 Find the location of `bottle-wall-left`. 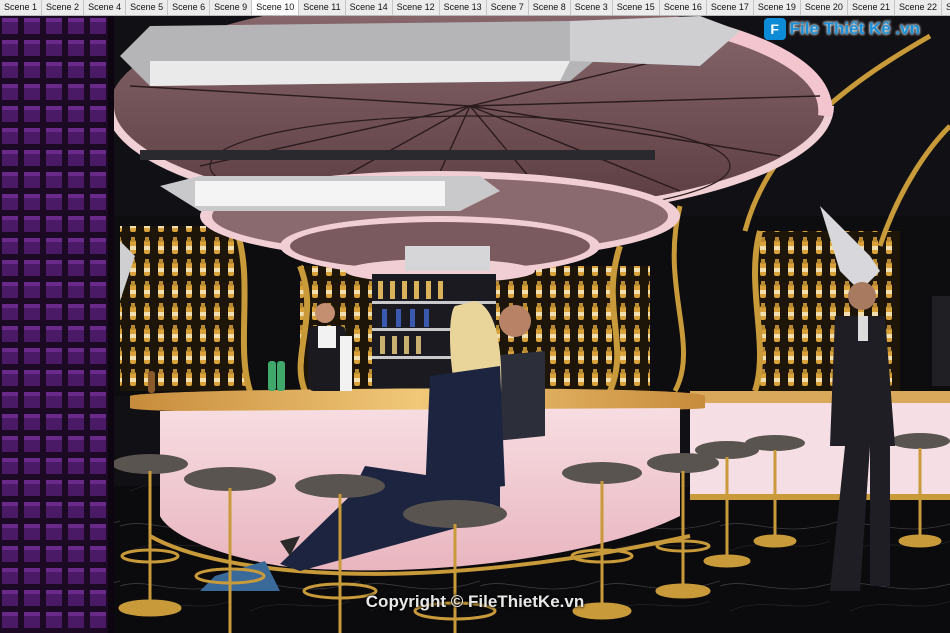

bottle-wall-left is located at coordinates (186, 308).